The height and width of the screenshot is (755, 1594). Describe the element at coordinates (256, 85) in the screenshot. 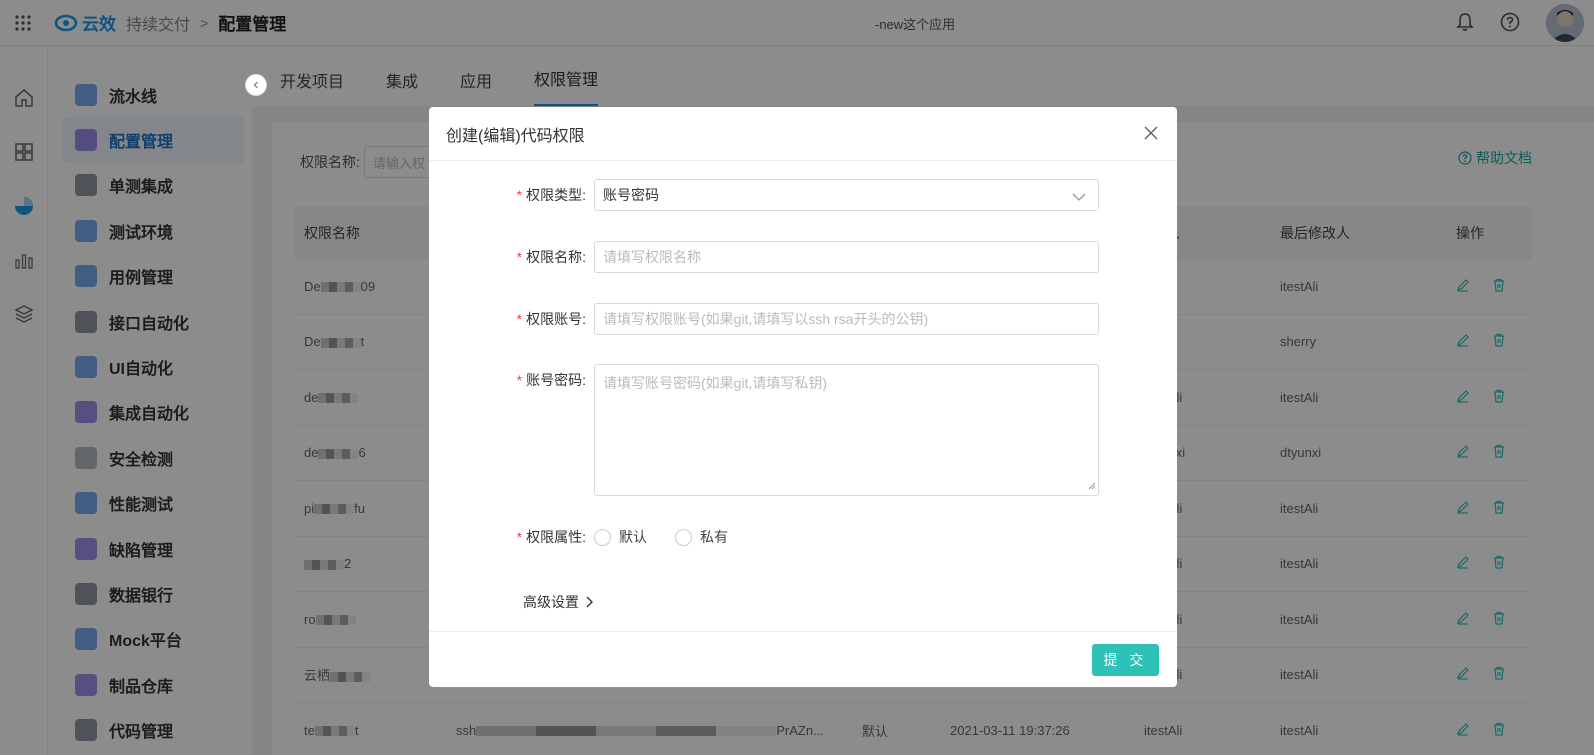

I see `collapse-sidebar-button` at that location.